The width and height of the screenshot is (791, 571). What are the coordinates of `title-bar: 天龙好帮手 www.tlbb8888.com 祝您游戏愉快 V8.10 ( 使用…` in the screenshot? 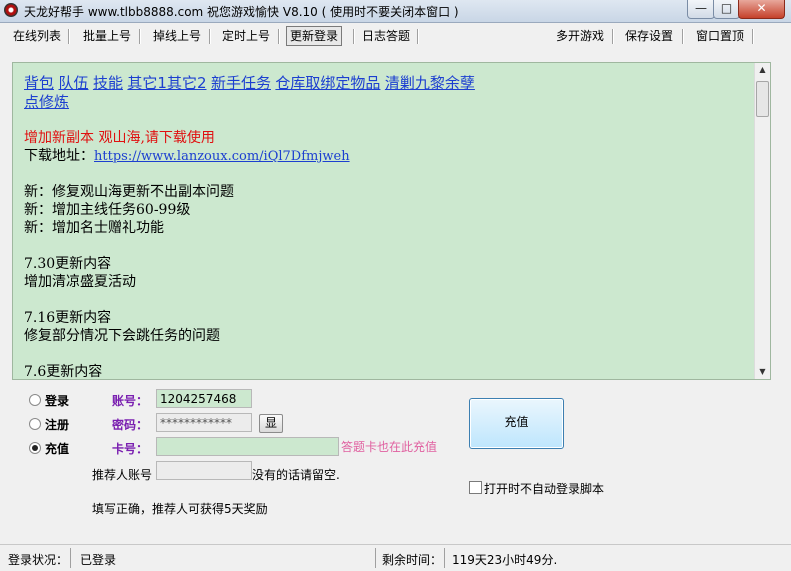 It's located at (395, 11).